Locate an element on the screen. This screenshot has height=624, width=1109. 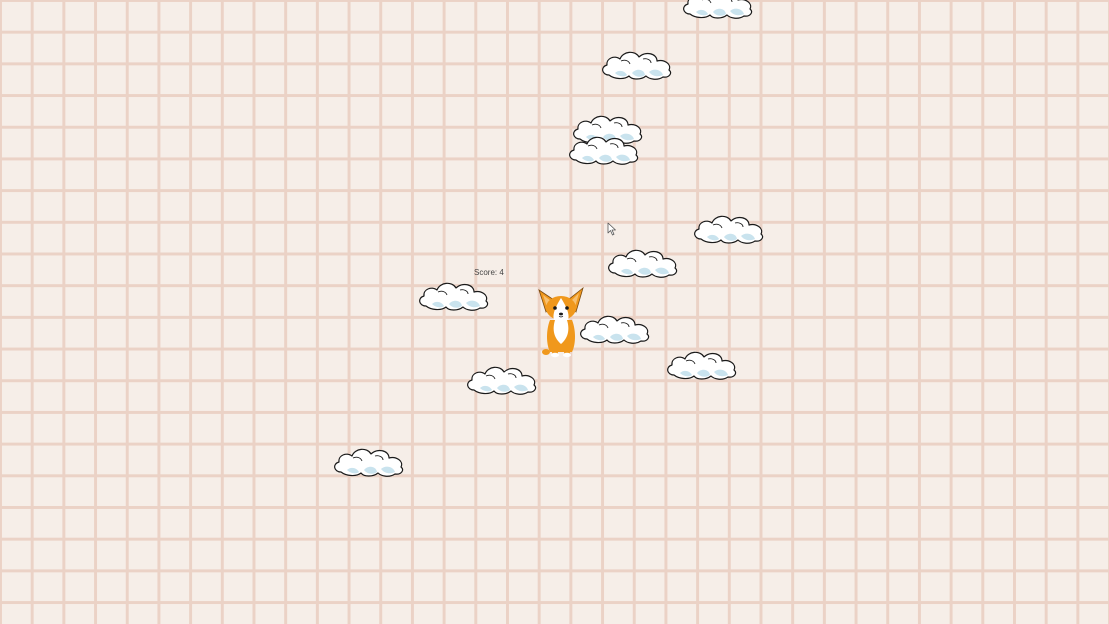
score-display: Score: 4 is located at coordinates (489, 272).